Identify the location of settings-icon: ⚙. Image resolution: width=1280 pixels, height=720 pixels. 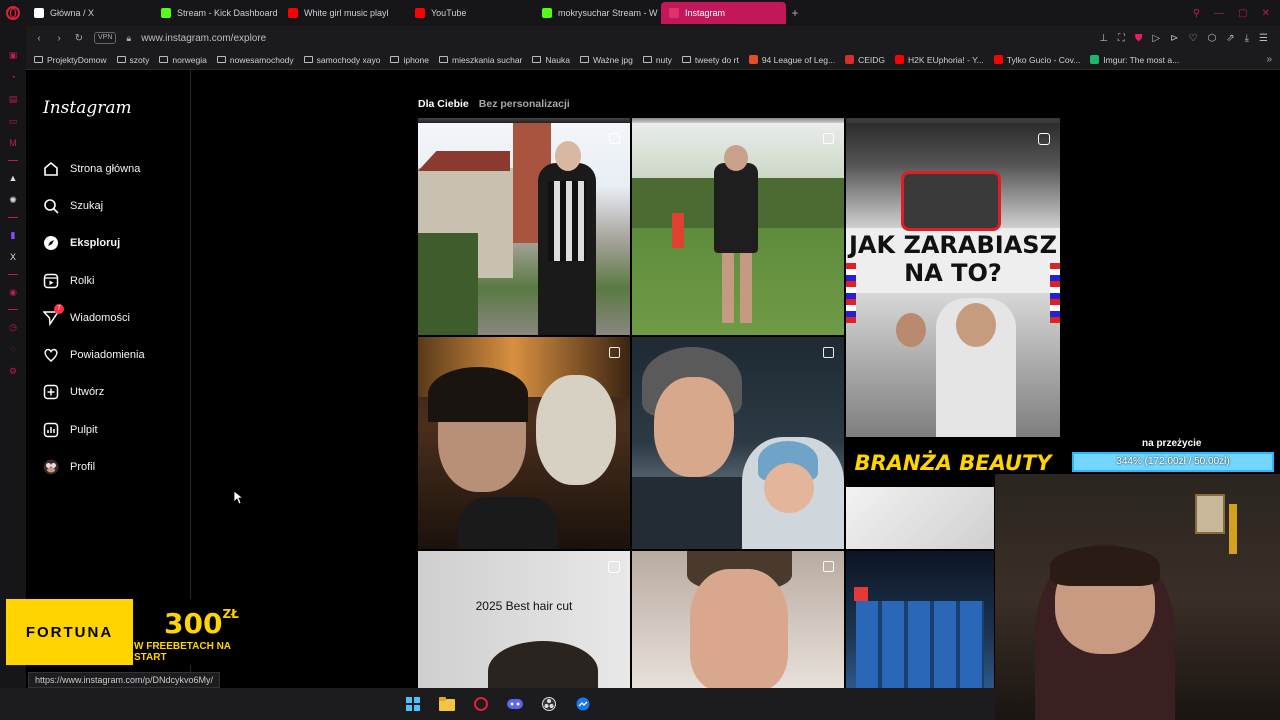
(13, 371).